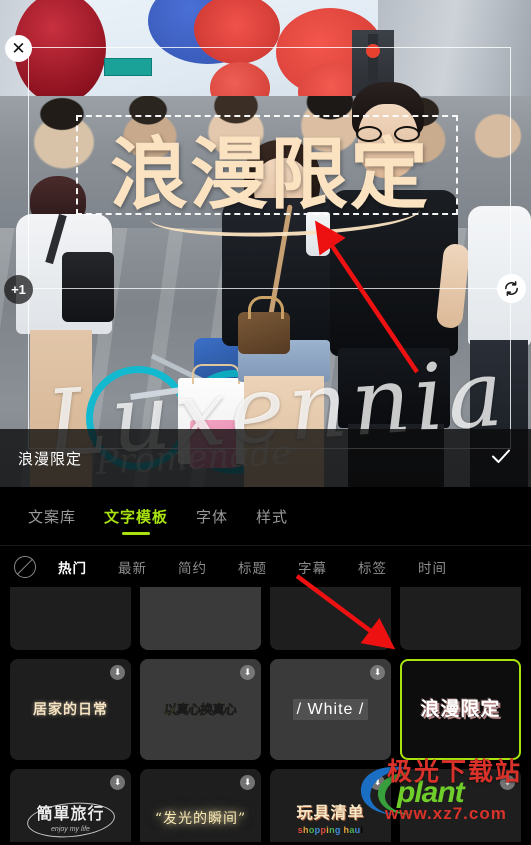 The width and height of the screenshot is (531, 845). I want to click on photo-person-center-purse, so click(264, 325).